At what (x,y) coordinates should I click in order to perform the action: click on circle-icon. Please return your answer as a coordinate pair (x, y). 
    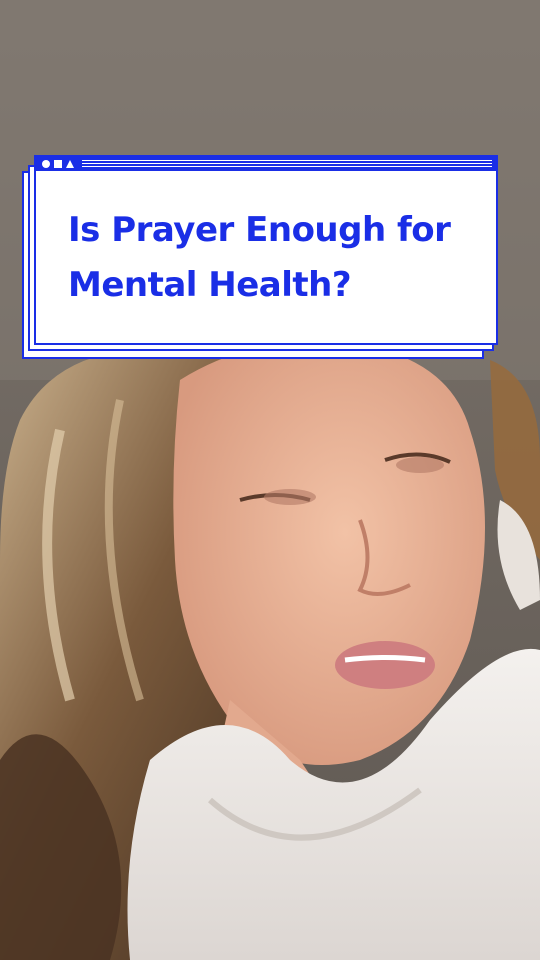
    Looking at the image, I should click on (46, 164).